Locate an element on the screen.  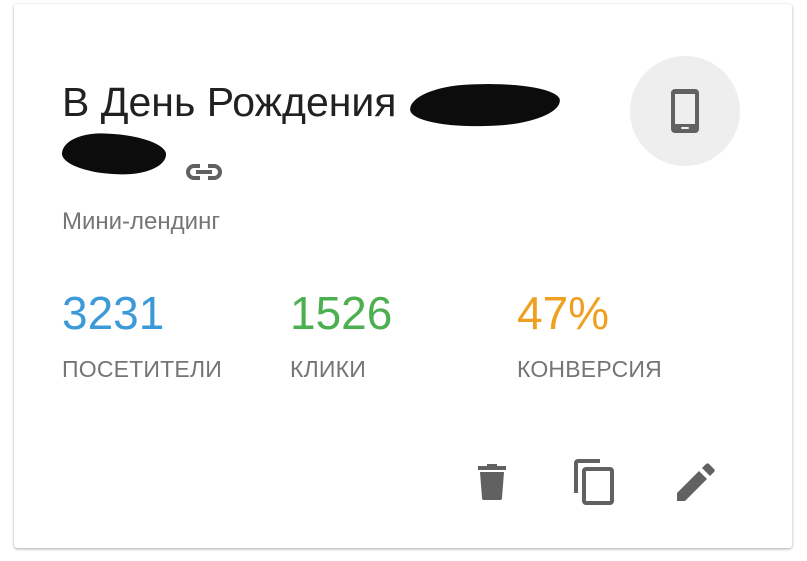
delete-icon is located at coordinates (492, 482).